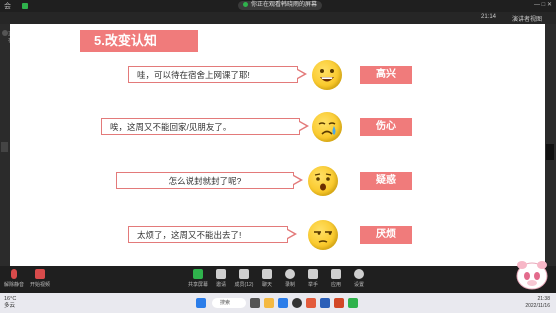  I want to click on invite-button: 邀请, so click(221, 278).